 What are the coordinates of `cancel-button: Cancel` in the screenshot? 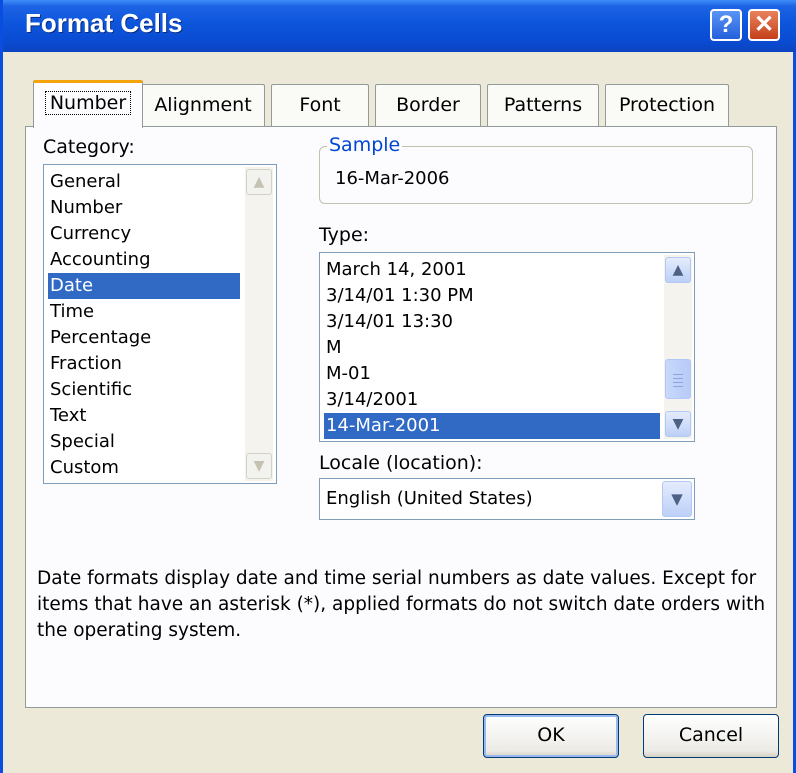 It's located at (711, 736).